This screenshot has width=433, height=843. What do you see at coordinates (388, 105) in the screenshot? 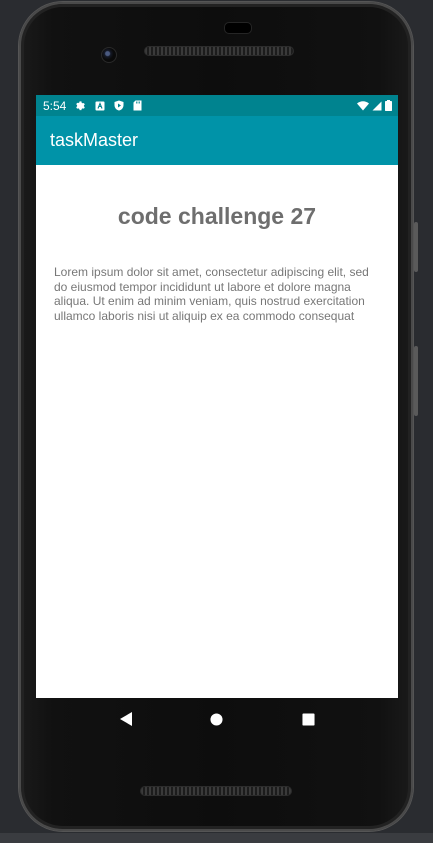
I see `battery-icon` at bounding box center [388, 105].